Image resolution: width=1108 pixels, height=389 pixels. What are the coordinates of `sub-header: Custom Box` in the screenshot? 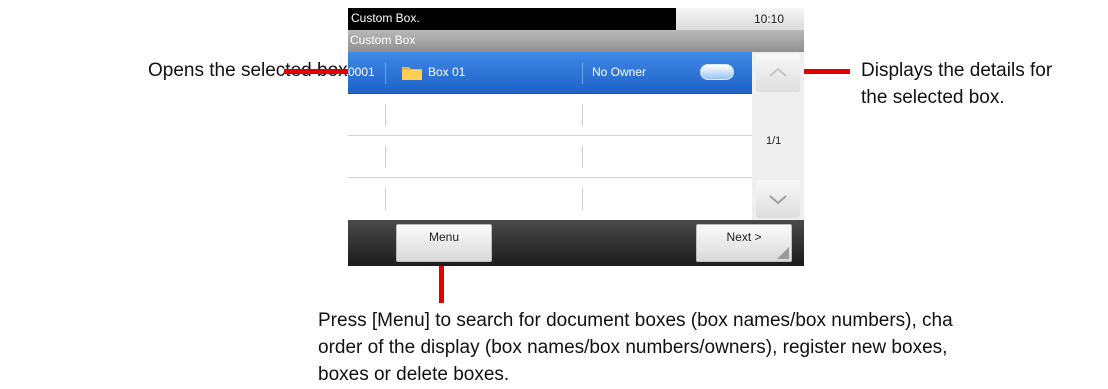 It's located at (576, 41).